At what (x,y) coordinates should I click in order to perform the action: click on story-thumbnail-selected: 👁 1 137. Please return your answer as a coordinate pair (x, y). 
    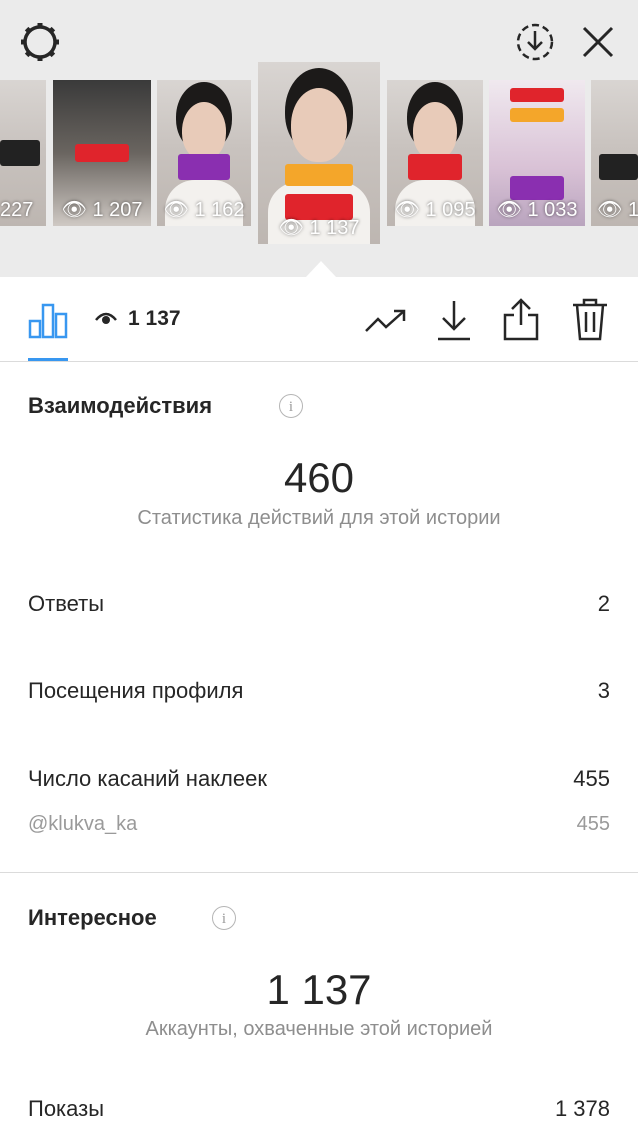
    Looking at the image, I should click on (319, 153).